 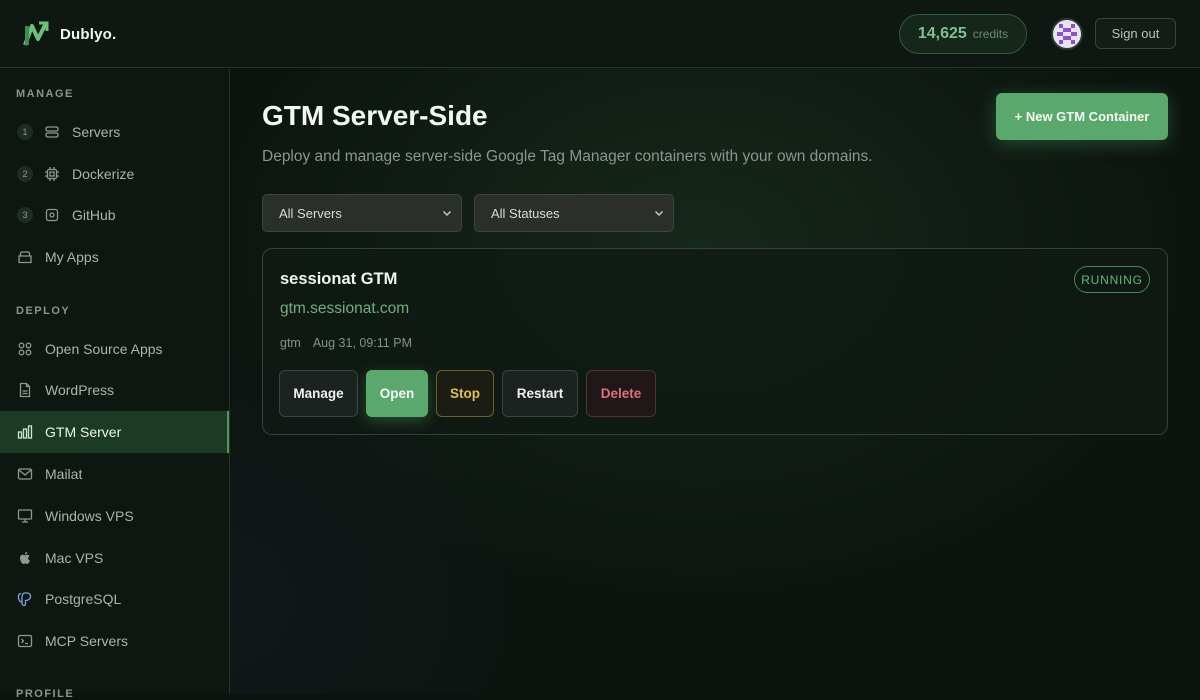 I want to click on step-number: 3, so click(x=25, y=215).